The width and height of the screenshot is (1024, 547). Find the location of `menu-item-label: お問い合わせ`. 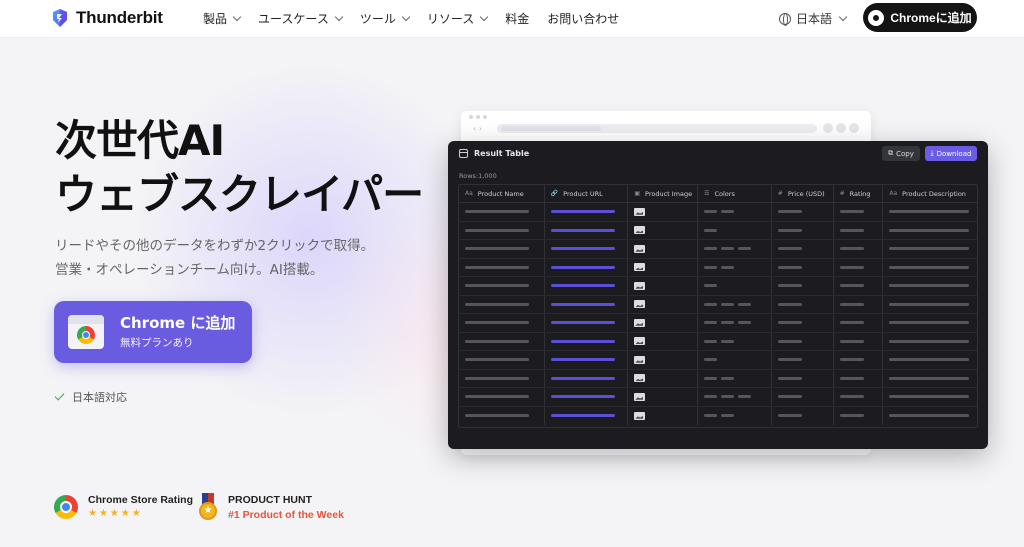

menu-item-label: お問い合わせ is located at coordinates (583, 19).